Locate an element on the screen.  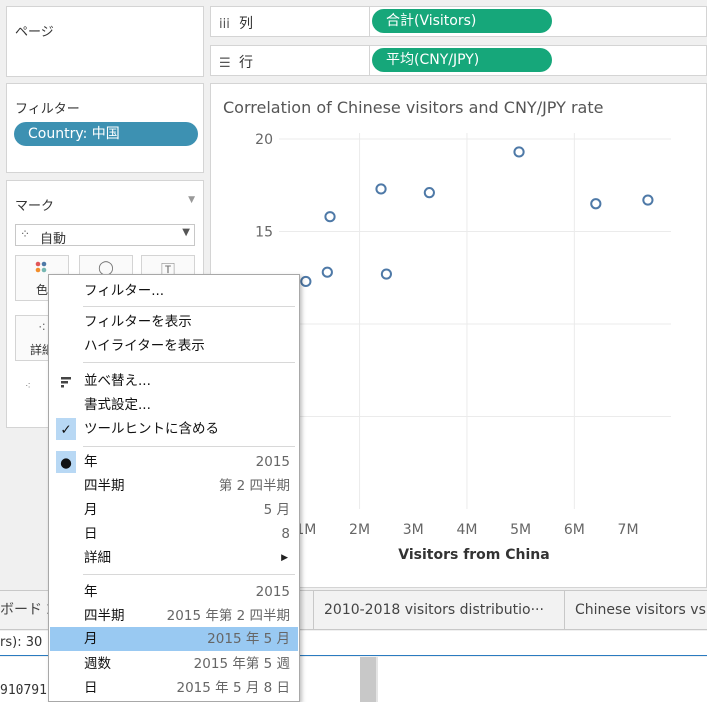
x-tick-label: 2M is located at coordinates (359, 530).